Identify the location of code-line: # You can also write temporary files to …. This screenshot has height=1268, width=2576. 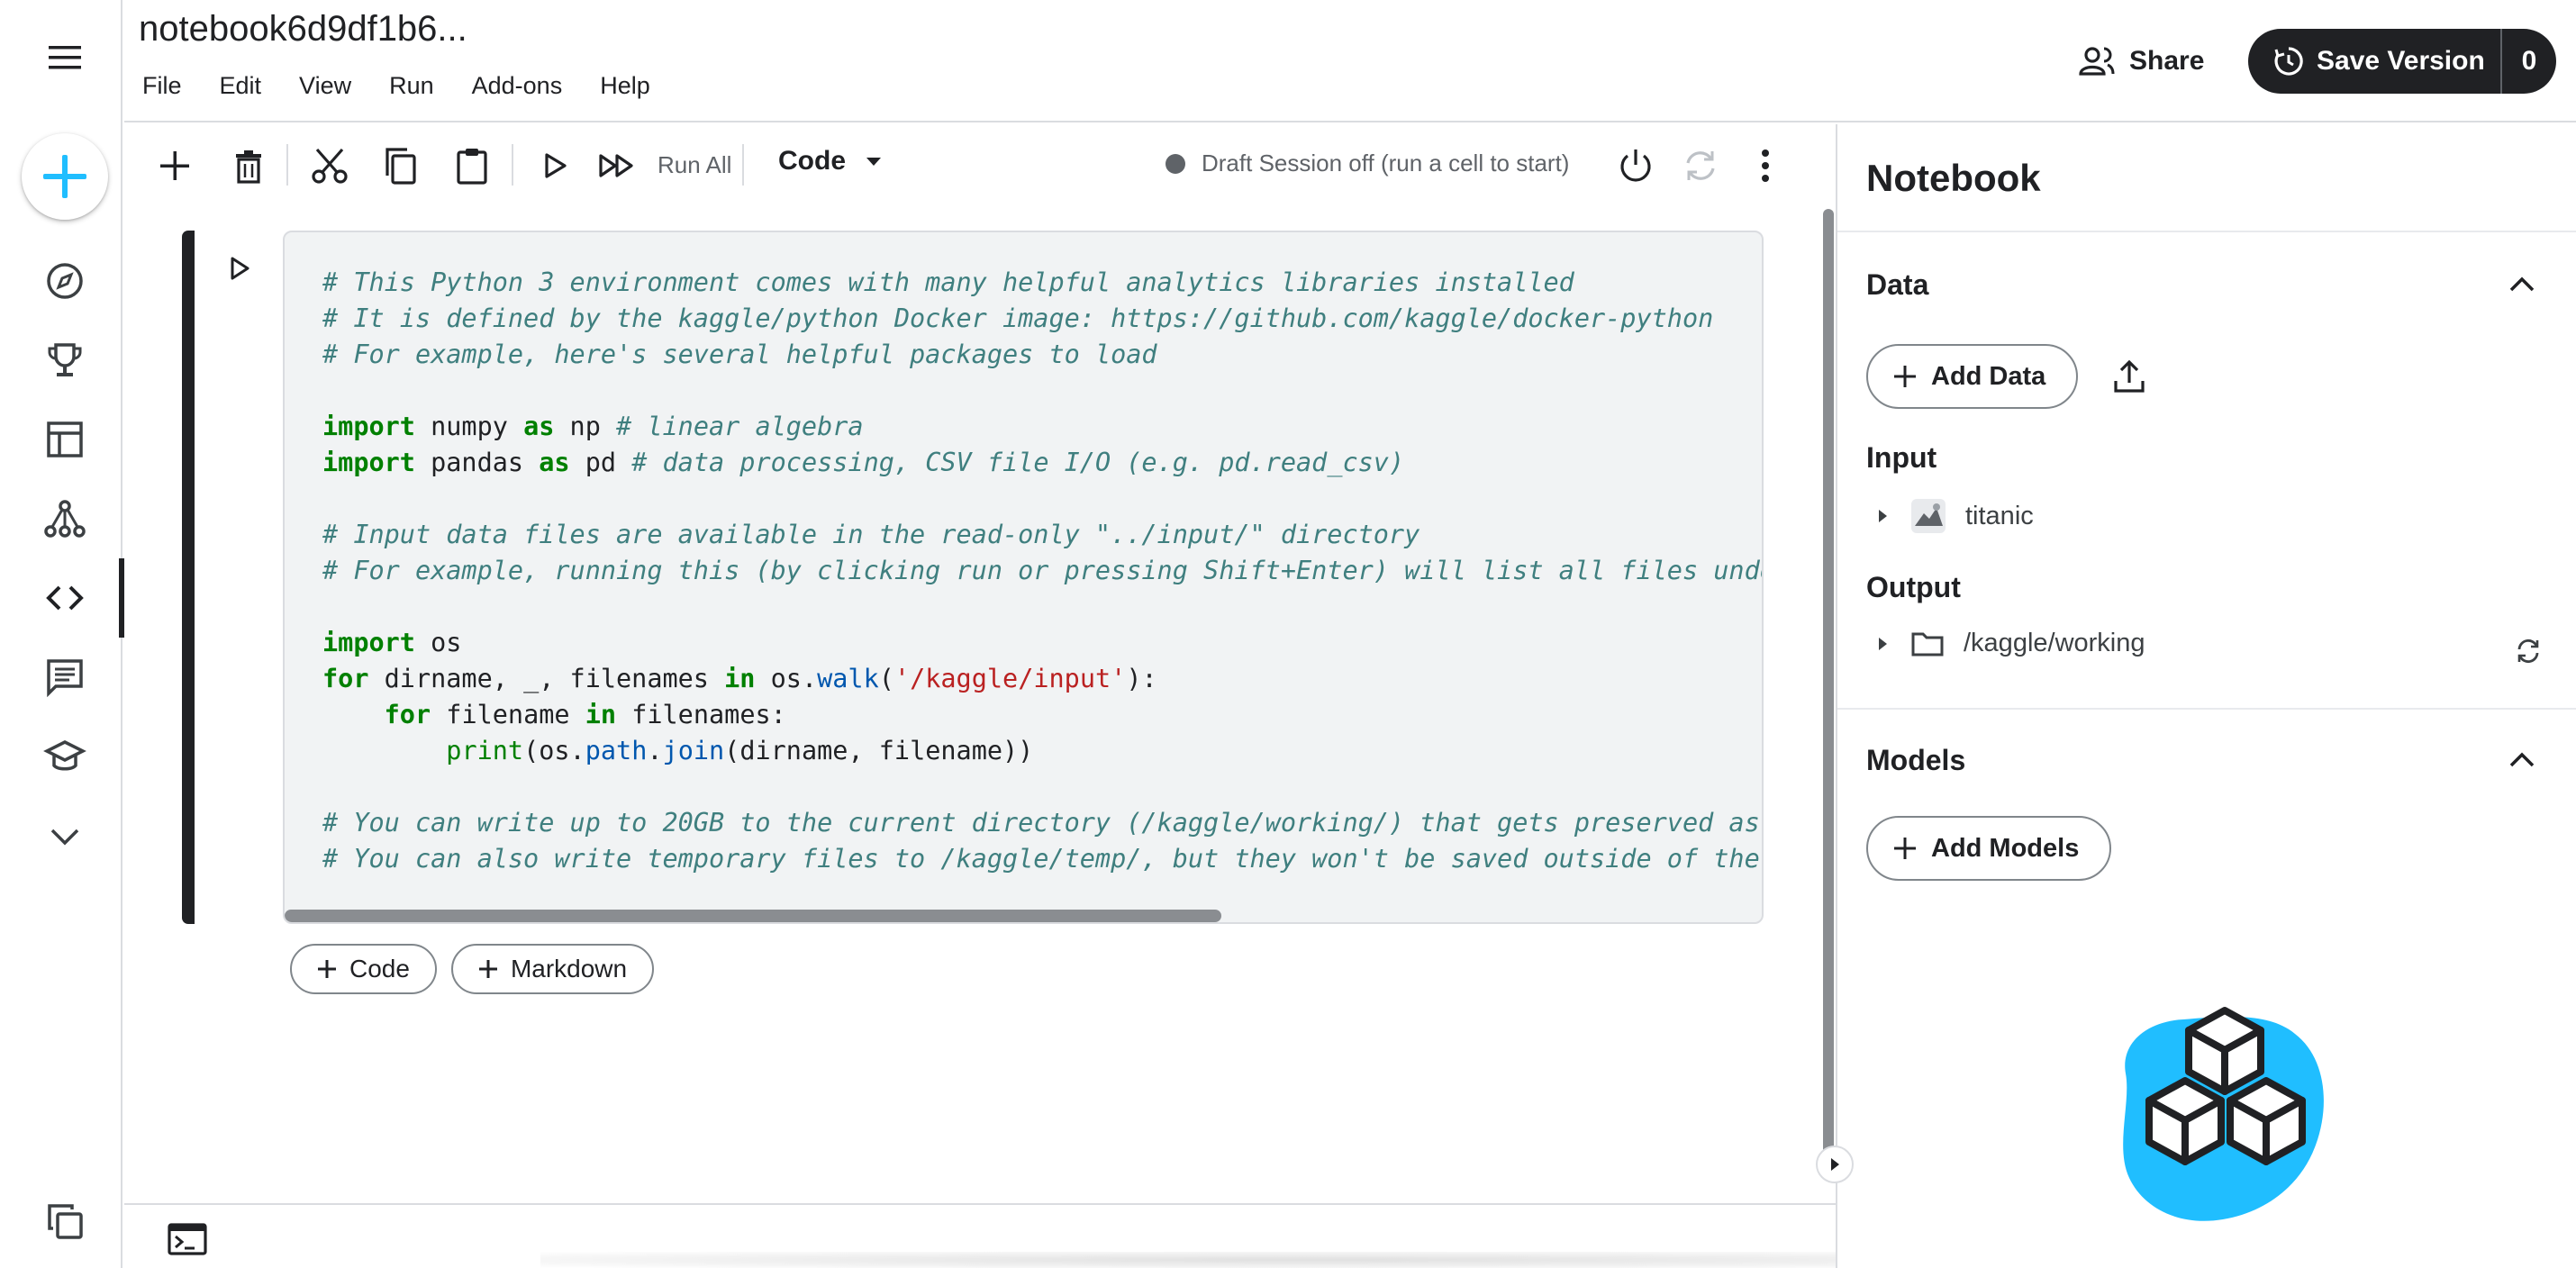
(1042, 859).